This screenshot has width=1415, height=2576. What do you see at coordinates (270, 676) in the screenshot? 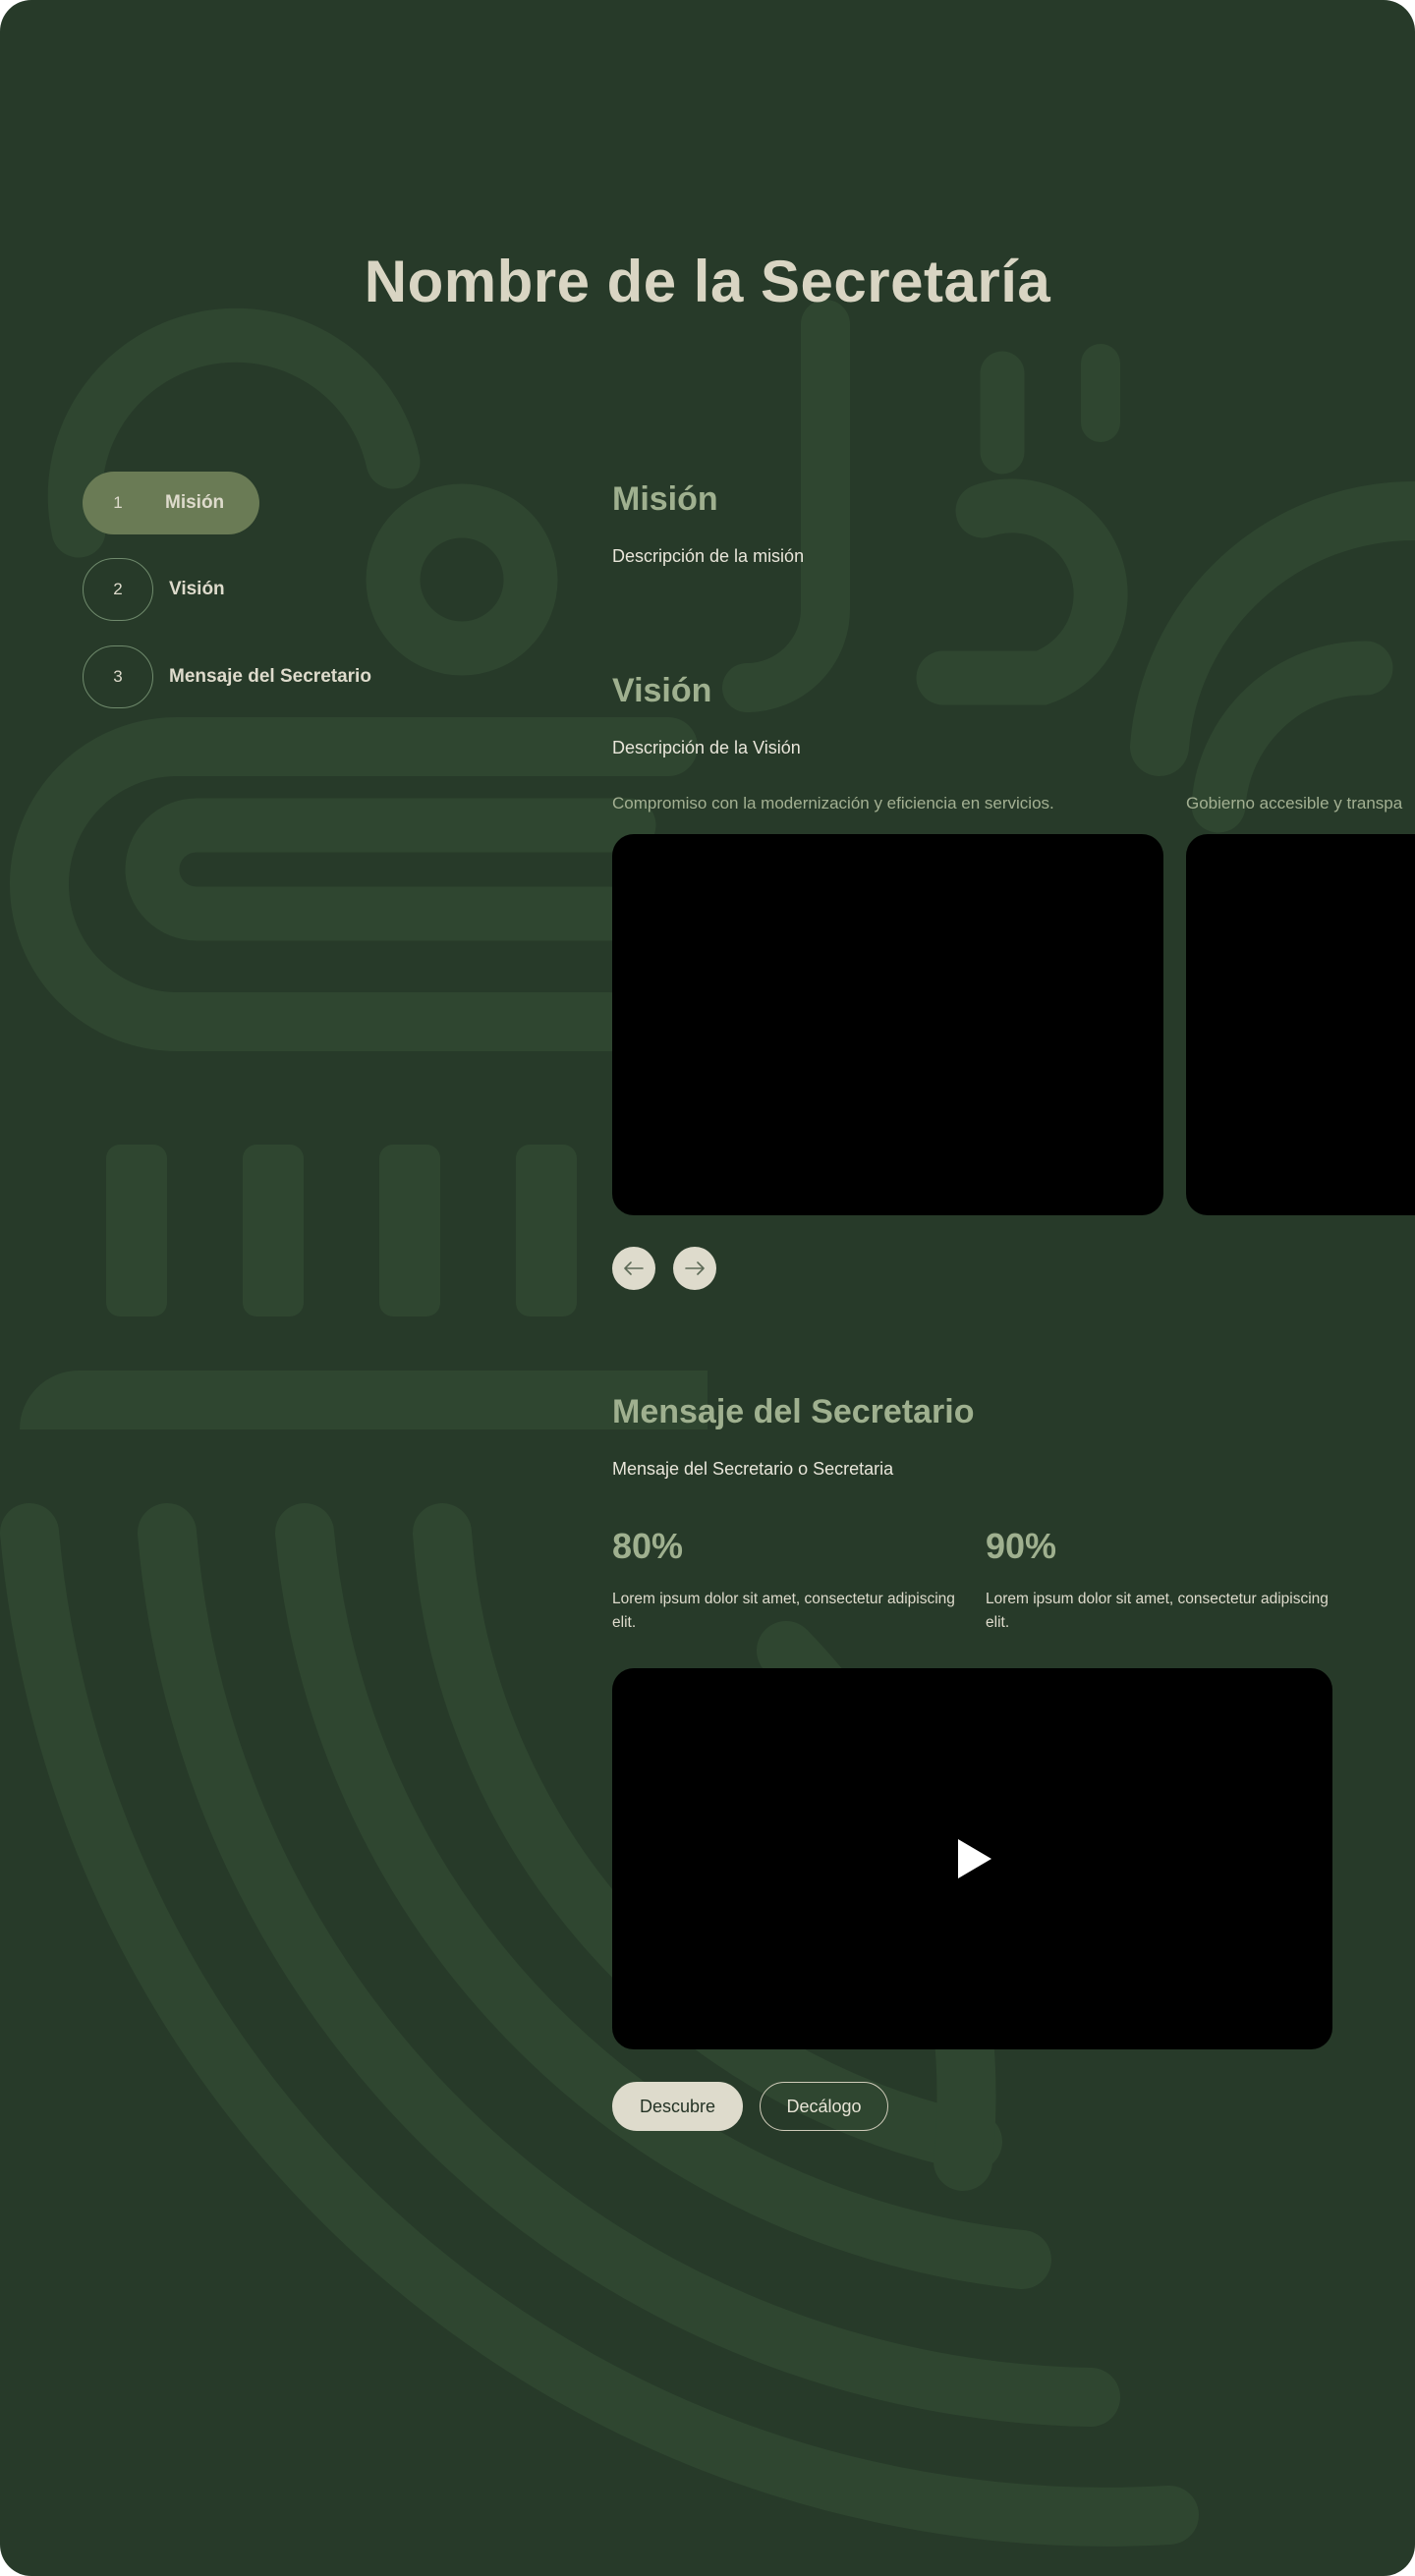
I see `step-label: Mensaje del Secretario` at bounding box center [270, 676].